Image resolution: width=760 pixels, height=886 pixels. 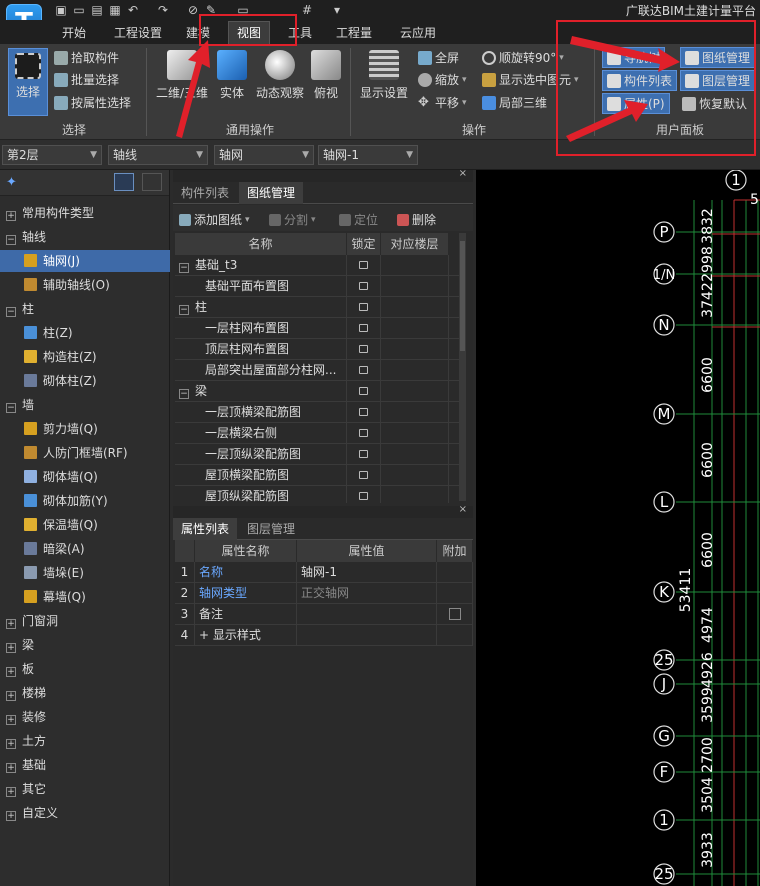 What do you see at coordinates (454, 614) in the screenshot?
I see `attach-checkbox` at bounding box center [454, 614].